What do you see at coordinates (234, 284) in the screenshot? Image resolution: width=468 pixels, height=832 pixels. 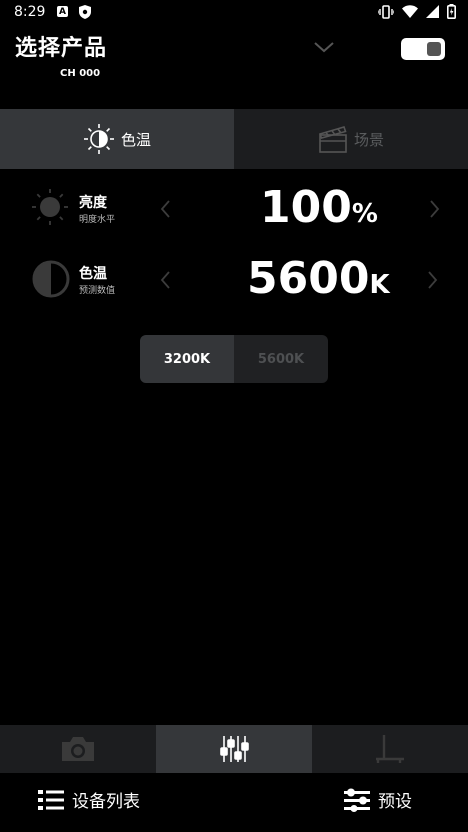 I see `cct-row: 色温 预测数值 5600K` at bounding box center [234, 284].